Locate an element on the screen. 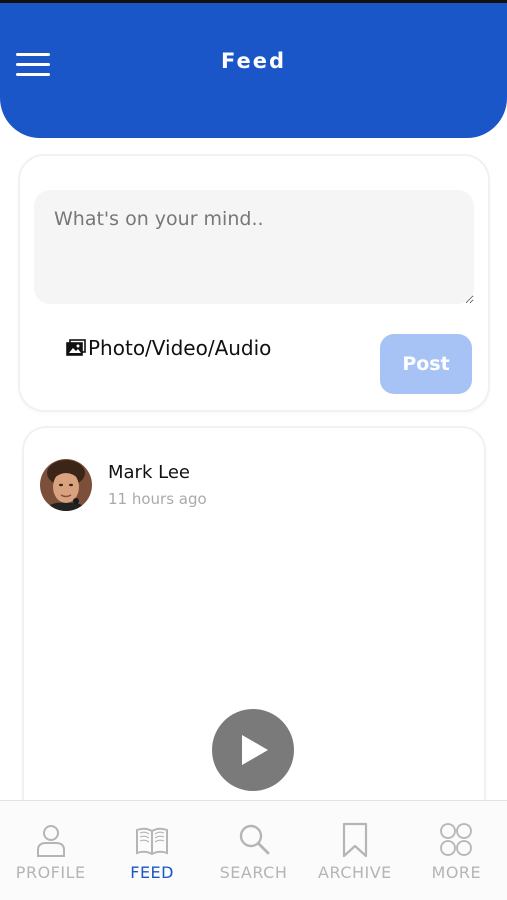 The width and height of the screenshot is (507, 900). author-avatar is located at coordinates (66, 485).